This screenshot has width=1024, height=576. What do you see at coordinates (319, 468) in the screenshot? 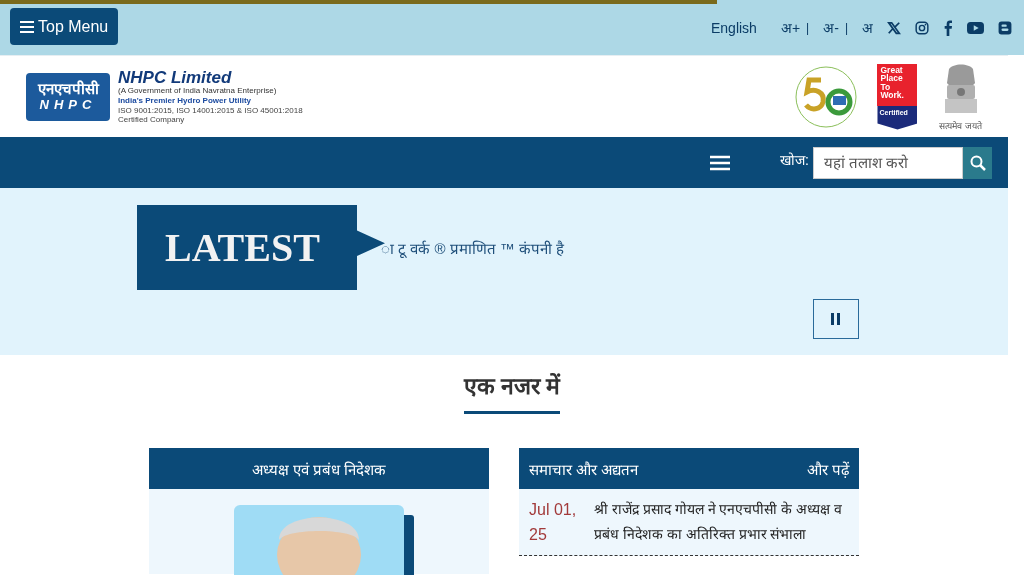
I see `card-header: अध्यक्ष एवं प्रबंध निदेशक` at bounding box center [319, 468].